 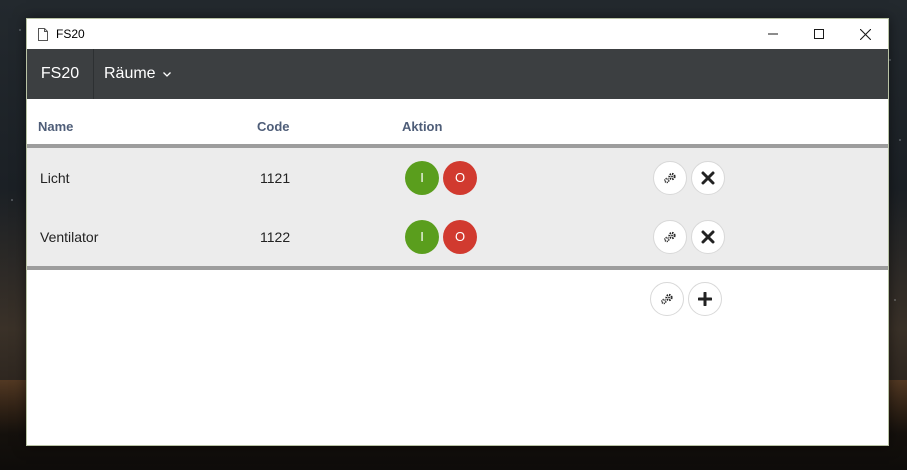 I want to click on close-button, so click(x=865, y=34).